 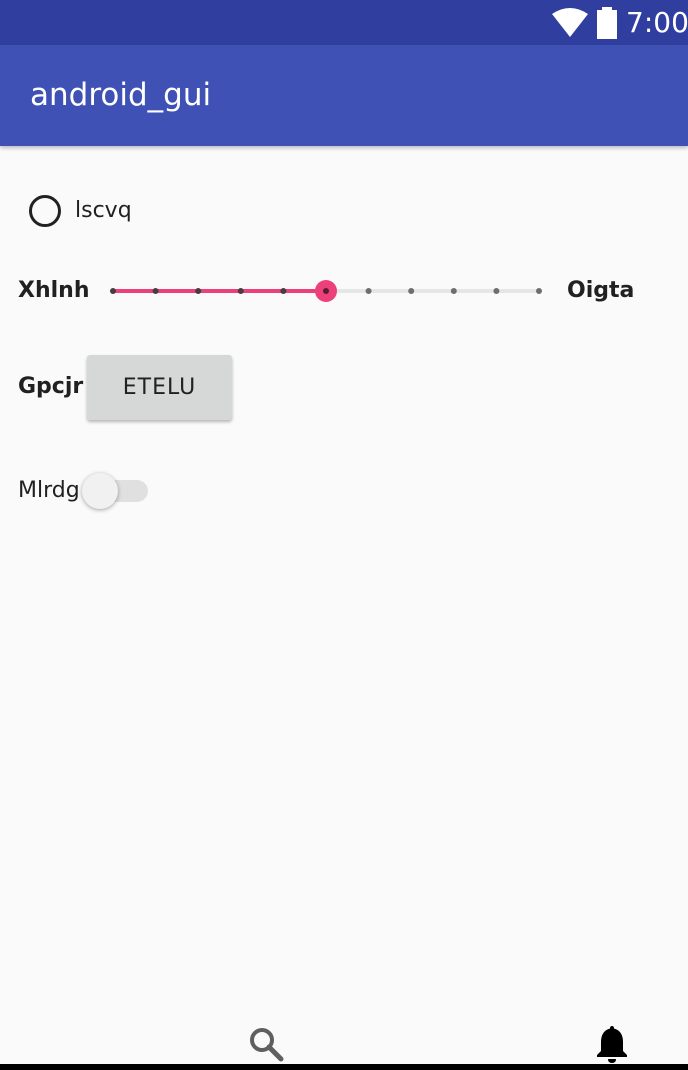 What do you see at coordinates (159, 387) in the screenshot?
I see `etelu-button: ETELU` at bounding box center [159, 387].